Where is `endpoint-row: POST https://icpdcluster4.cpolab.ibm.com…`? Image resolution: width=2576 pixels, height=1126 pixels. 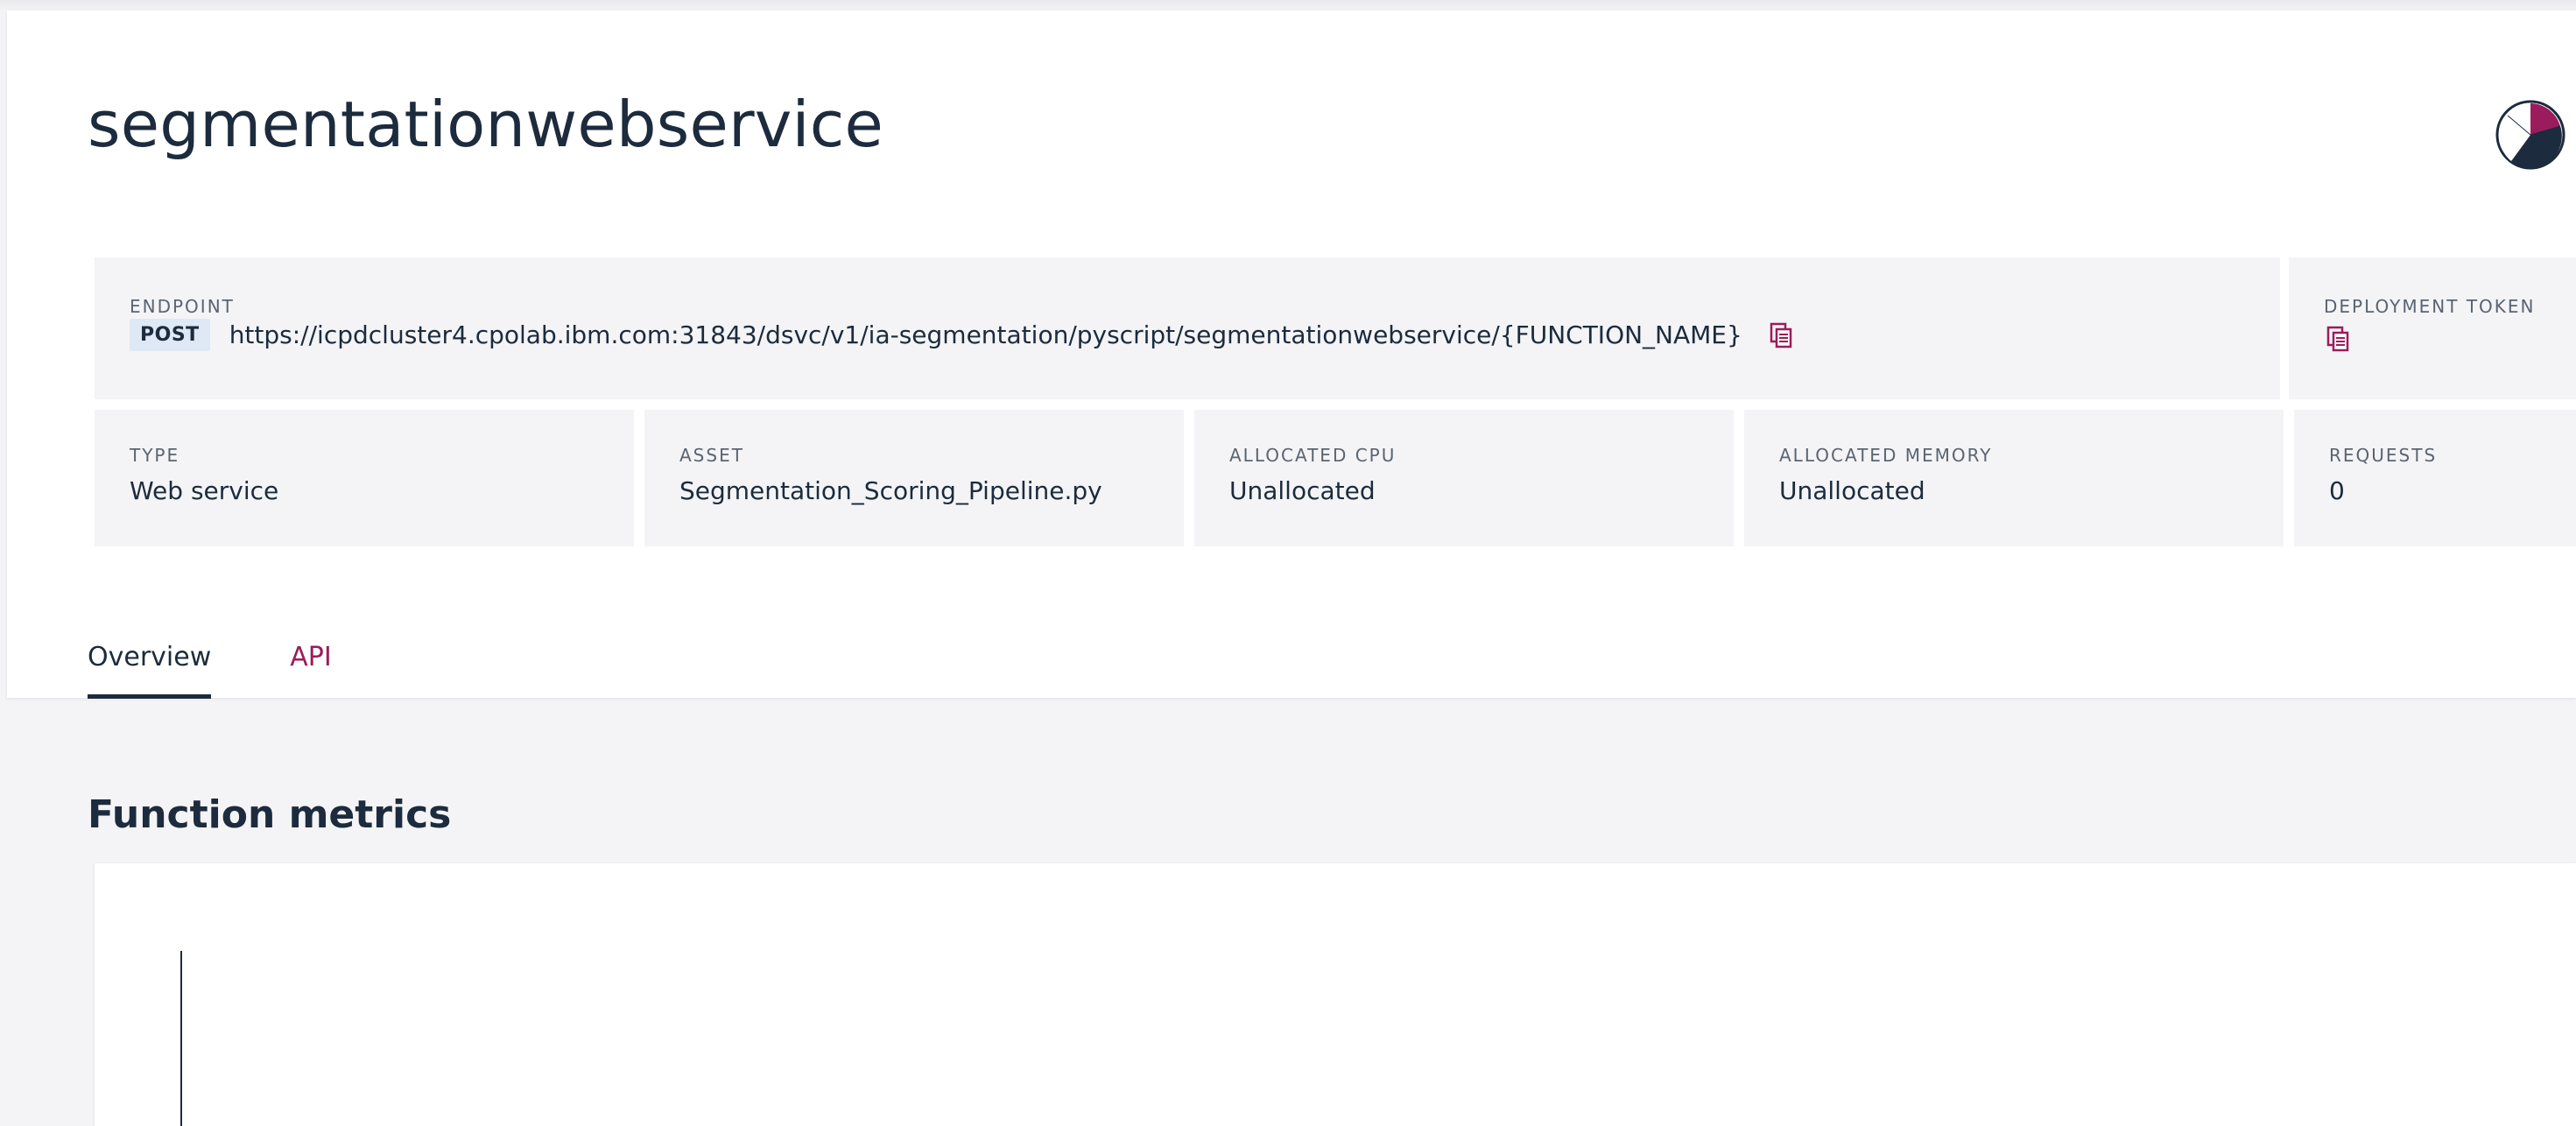
endpoint-row: POST https://icpdcluster4.cpolab.ibm.com… is located at coordinates (961, 335).